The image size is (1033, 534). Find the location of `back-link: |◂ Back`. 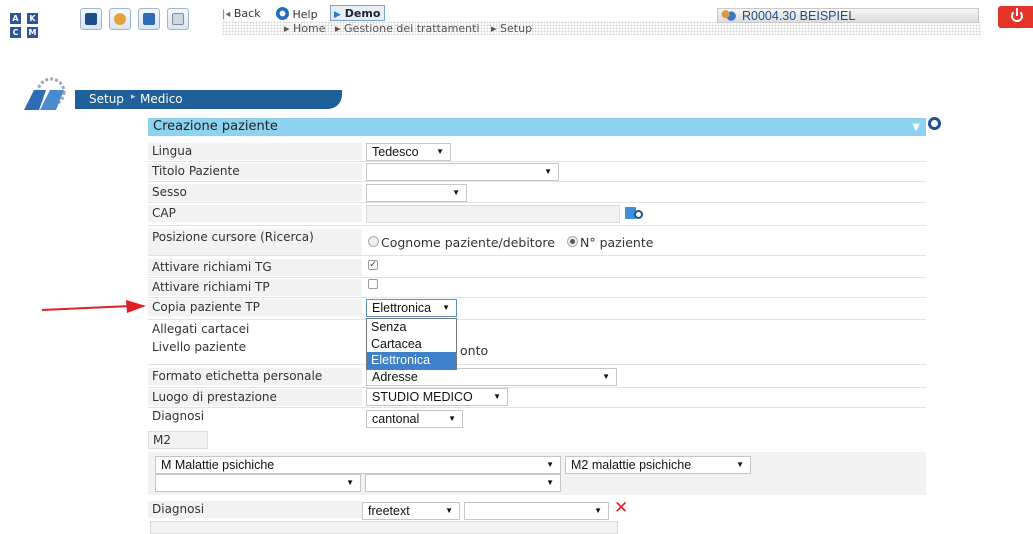

back-link: |◂ Back is located at coordinates (241, 13).